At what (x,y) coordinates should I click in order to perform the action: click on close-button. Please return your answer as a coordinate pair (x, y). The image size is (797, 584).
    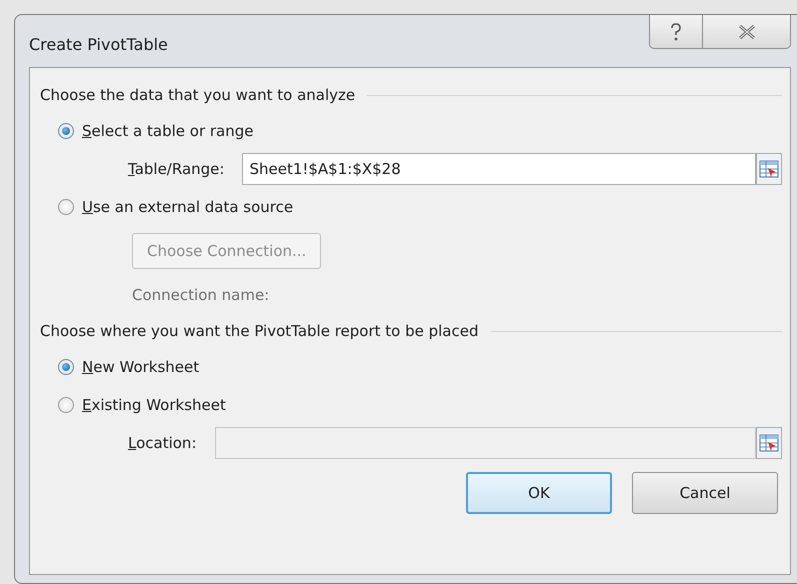
    Looking at the image, I should click on (747, 32).